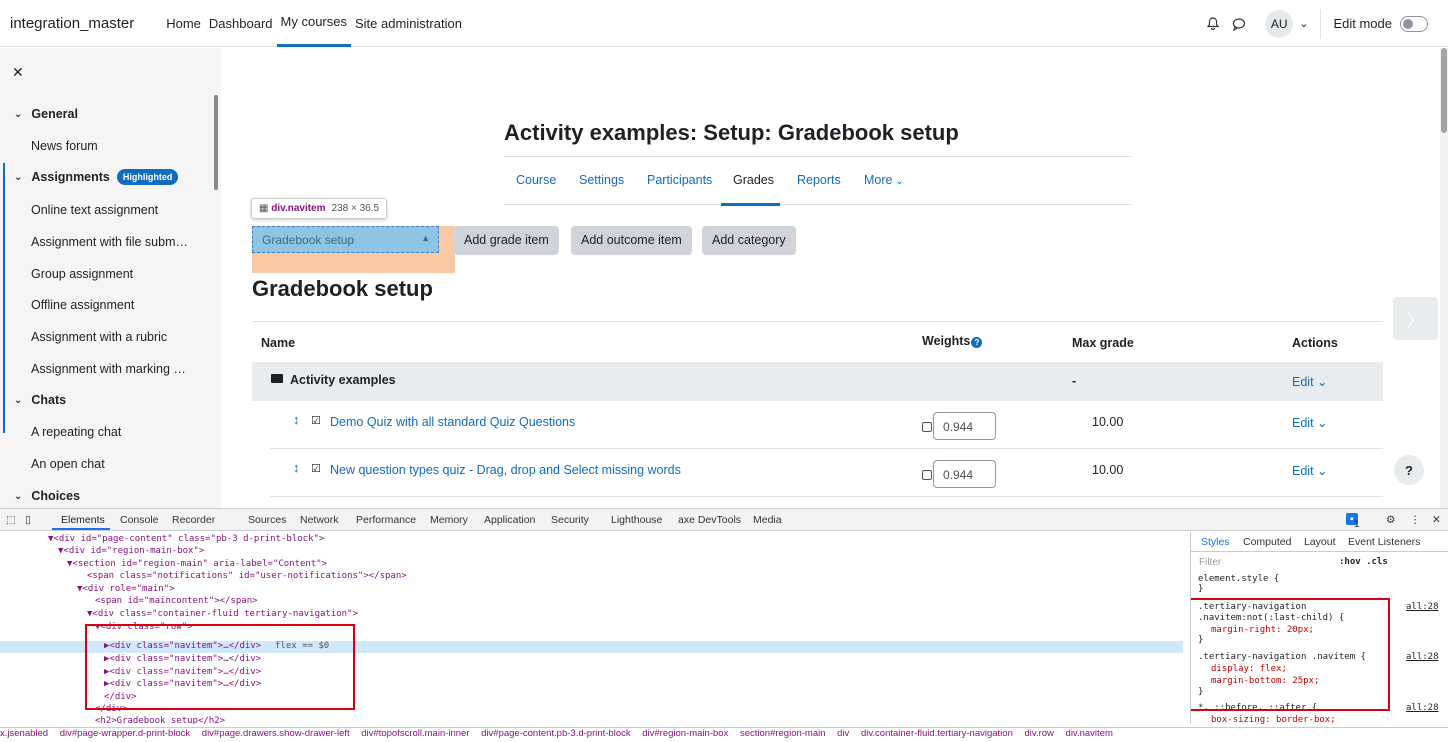 This screenshot has width=1448, height=742. What do you see at coordinates (241, 23) in the screenshot?
I see `nav-dashboard: Dashboard` at bounding box center [241, 23].